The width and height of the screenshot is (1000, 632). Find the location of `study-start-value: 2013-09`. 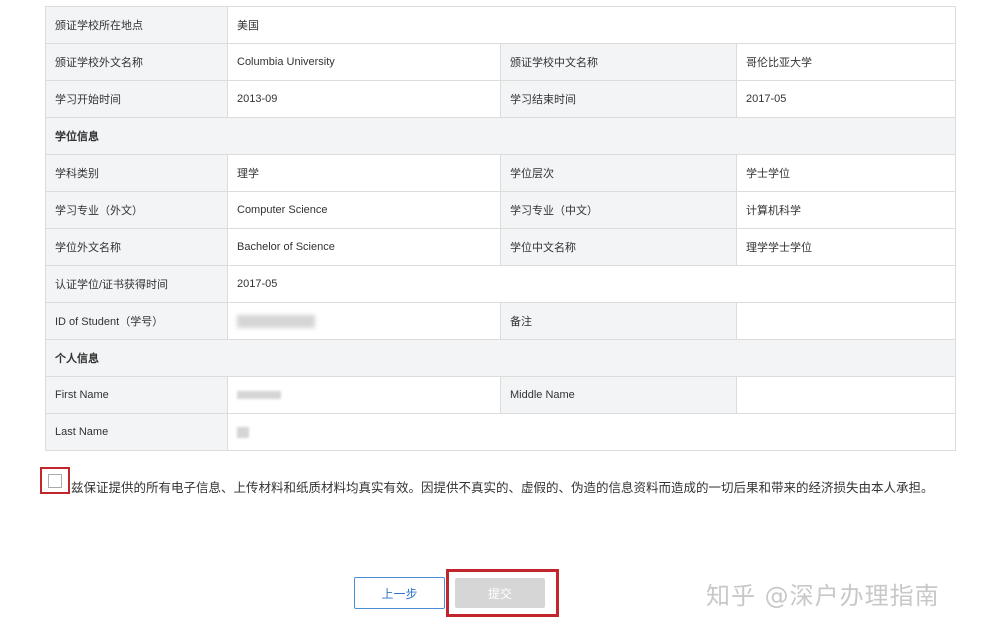

study-start-value: 2013-09 is located at coordinates (364, 99).